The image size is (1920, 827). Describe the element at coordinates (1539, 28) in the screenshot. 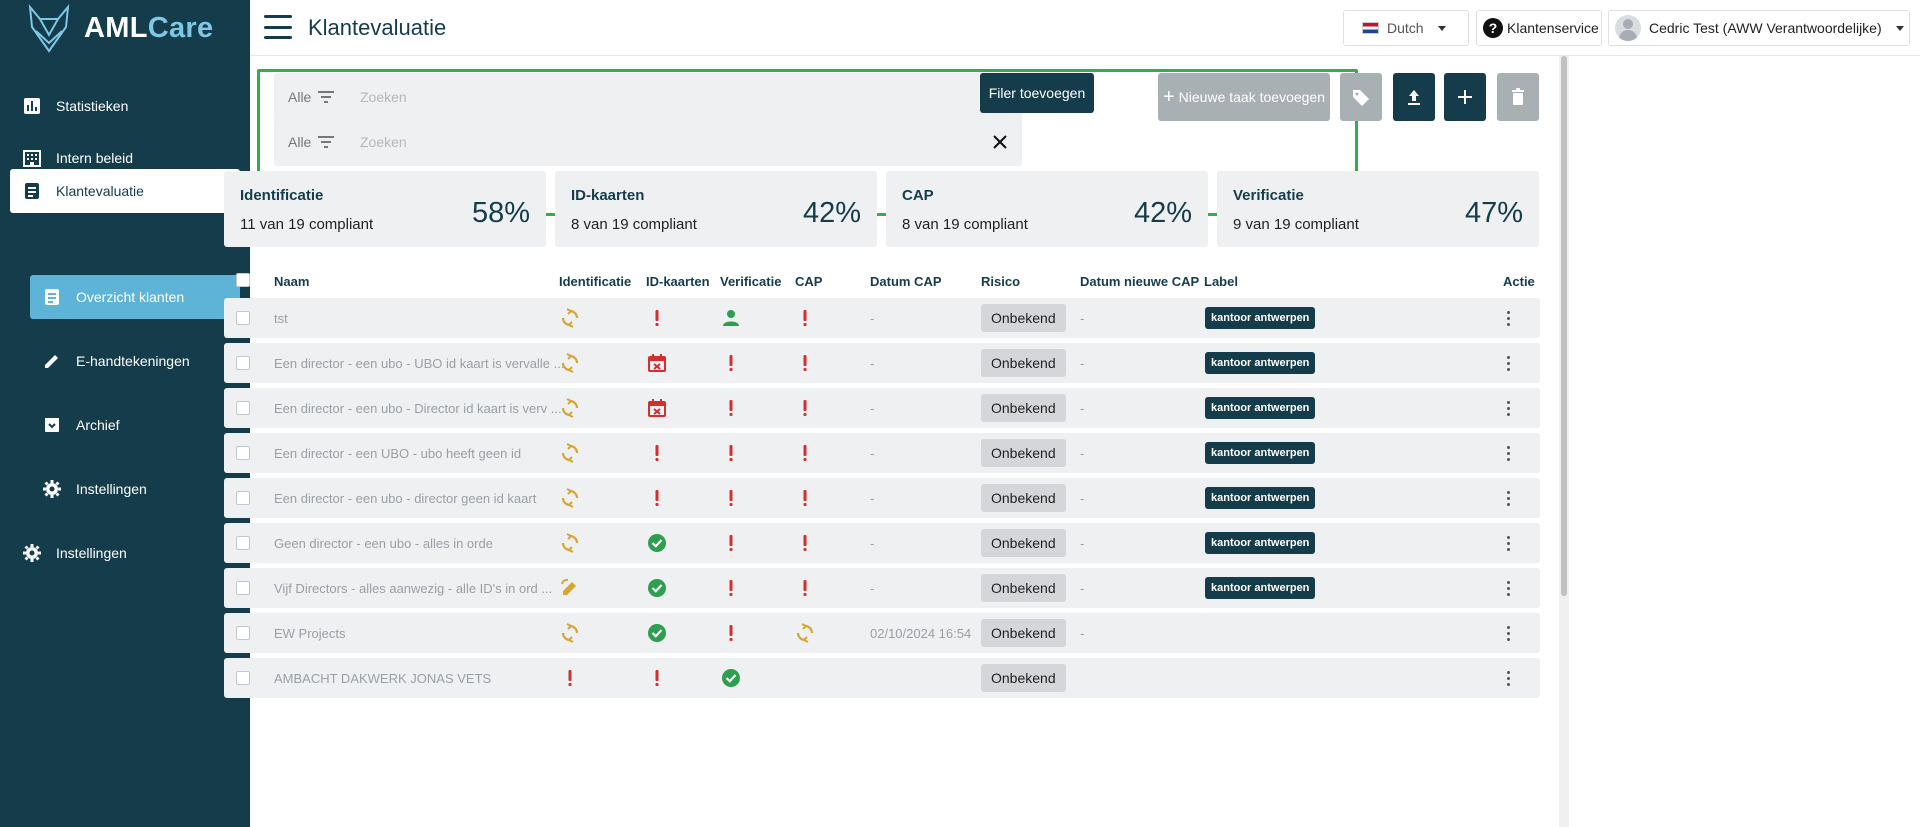

I see `support-button: ? Klantenservice` at that location.